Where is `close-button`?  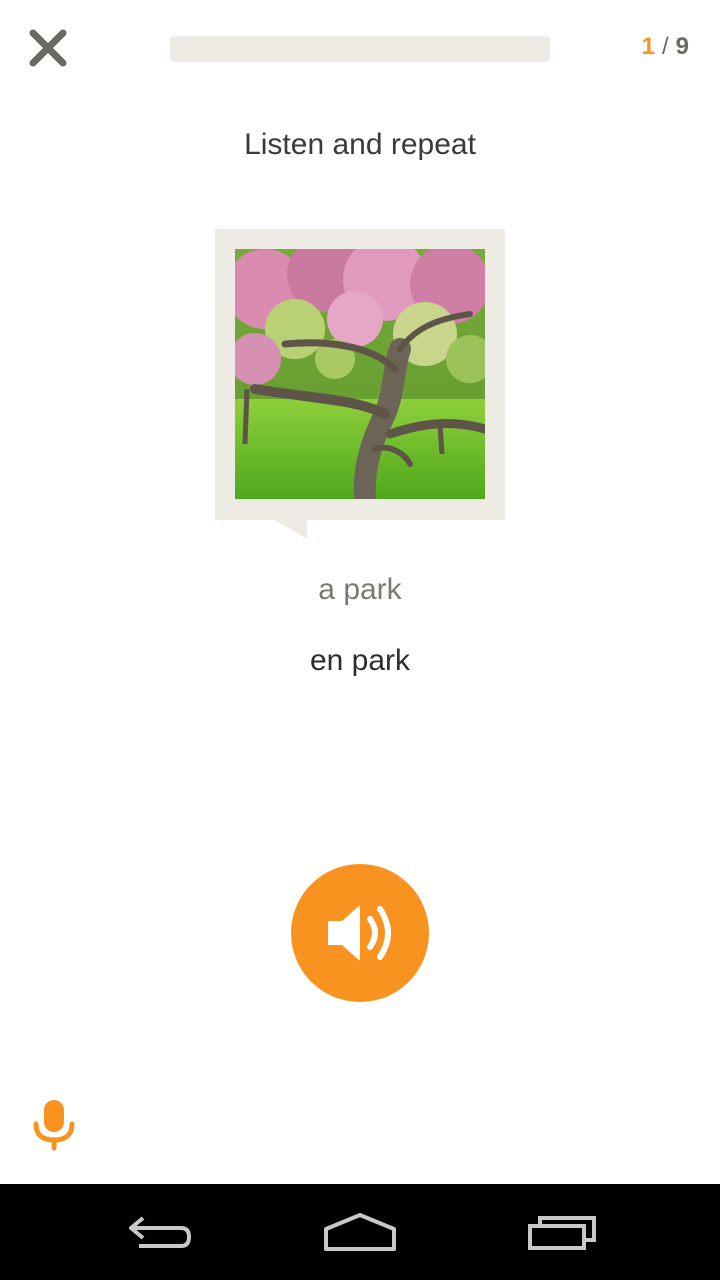
close-button is located at coordinates (48, 48).